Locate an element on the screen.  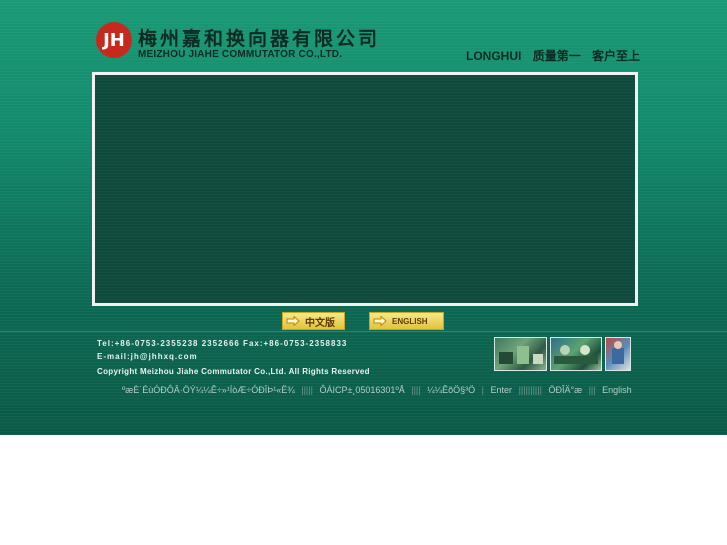
english-version-button: ENGLISH is located at coordinates (406, 321).